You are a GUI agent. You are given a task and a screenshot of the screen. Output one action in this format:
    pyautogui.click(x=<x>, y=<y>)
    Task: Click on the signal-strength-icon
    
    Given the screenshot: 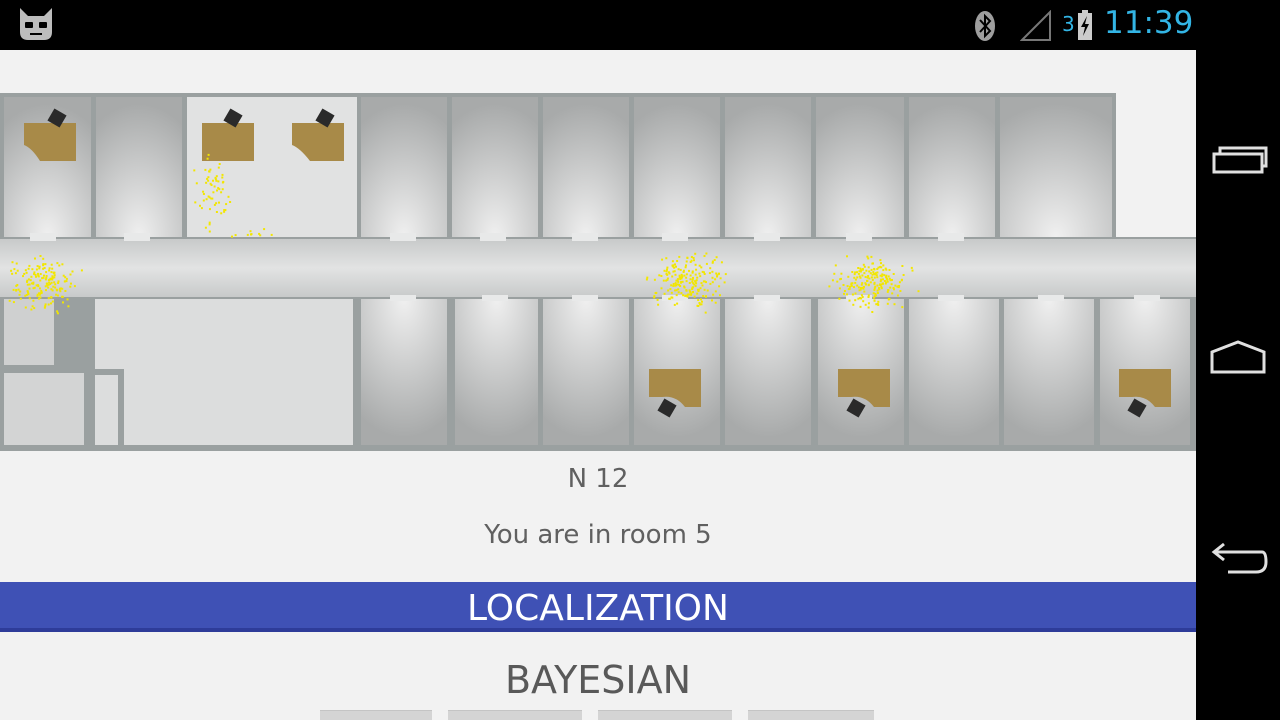 What is the action you would take?
    pyautogui.click(x=1035, y=25)
    